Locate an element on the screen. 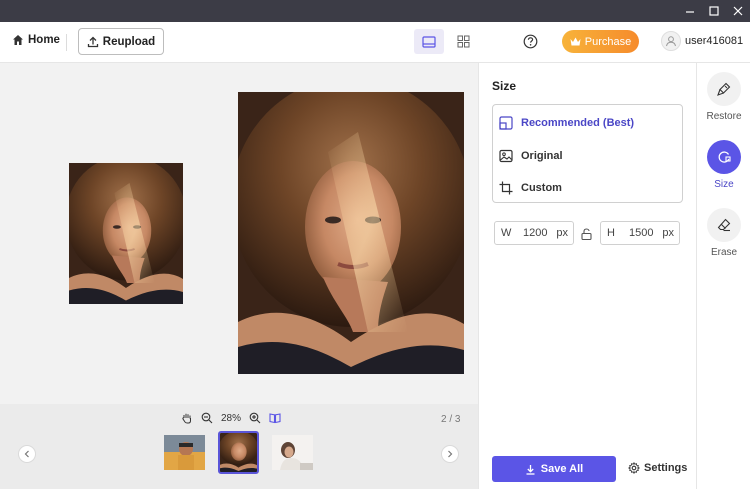  help-icon is located at coordinates (530, 41).